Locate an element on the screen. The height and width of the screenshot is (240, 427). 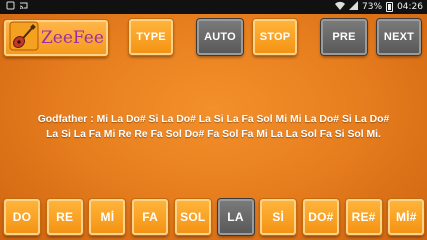
pre-button: PRE is located at coordinates (344, 37).